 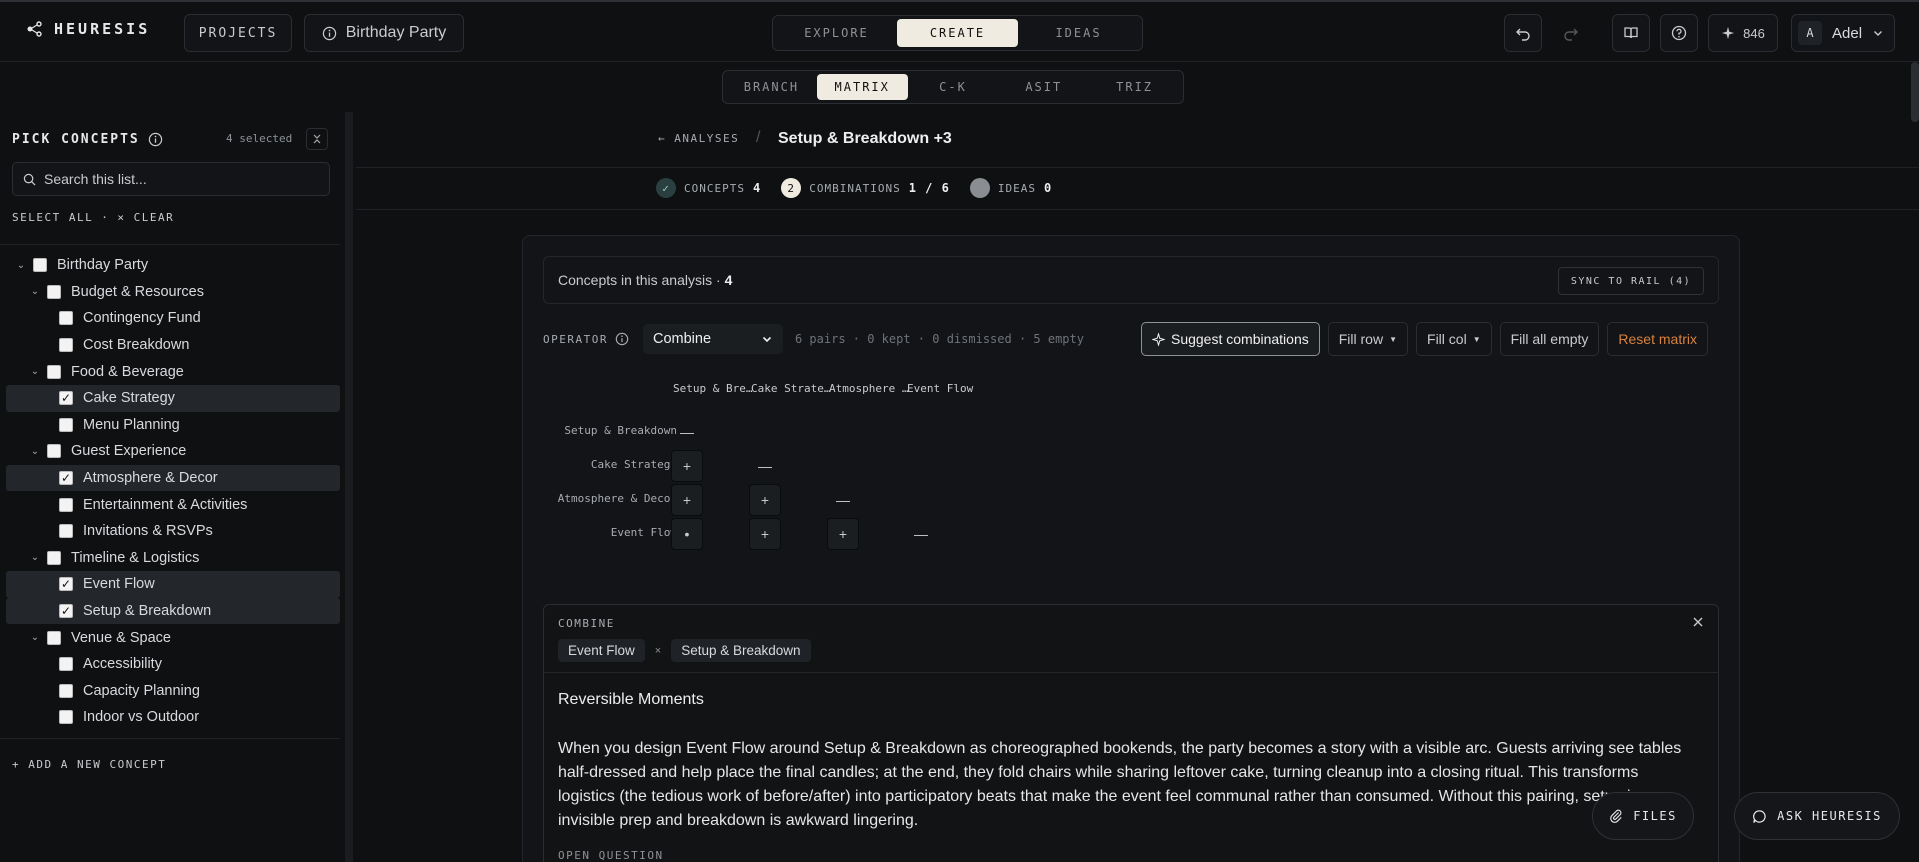 I want to click on step-ideas: IDEAS 0, so click(x=1010, y=188).